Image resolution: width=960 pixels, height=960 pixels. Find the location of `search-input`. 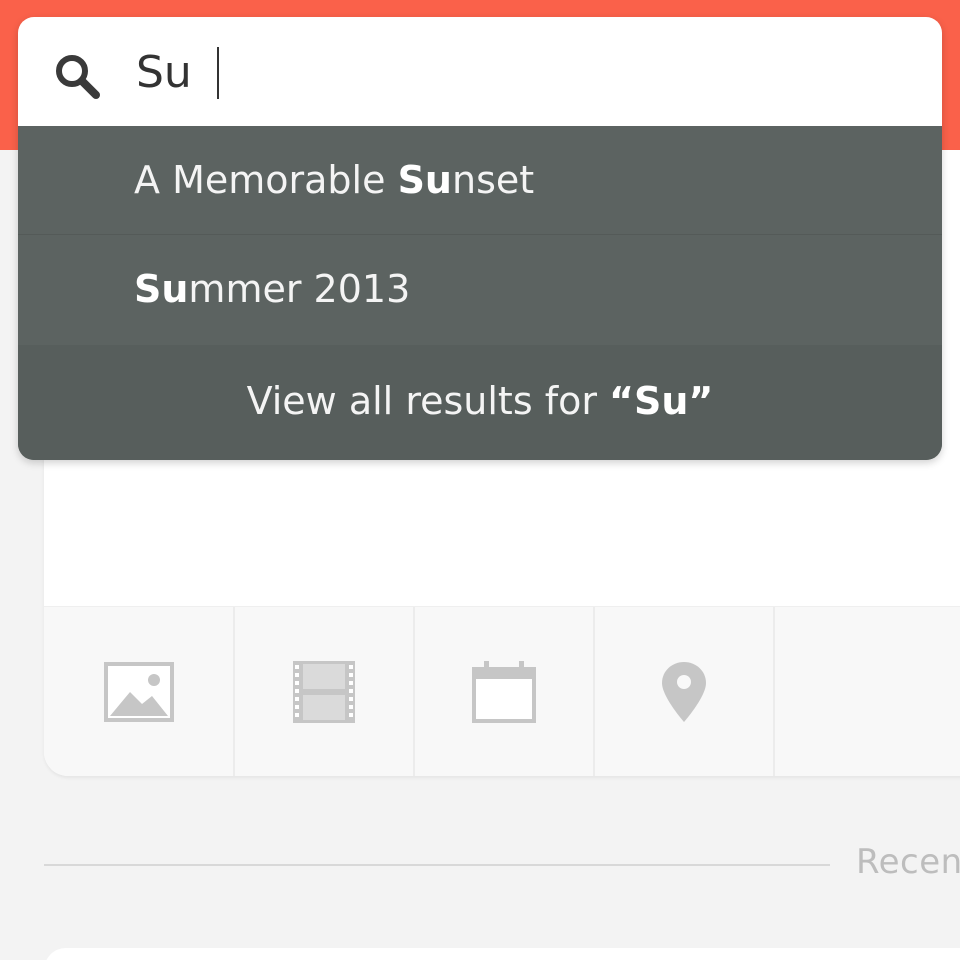

search-input is located at coordinates (516, 72).